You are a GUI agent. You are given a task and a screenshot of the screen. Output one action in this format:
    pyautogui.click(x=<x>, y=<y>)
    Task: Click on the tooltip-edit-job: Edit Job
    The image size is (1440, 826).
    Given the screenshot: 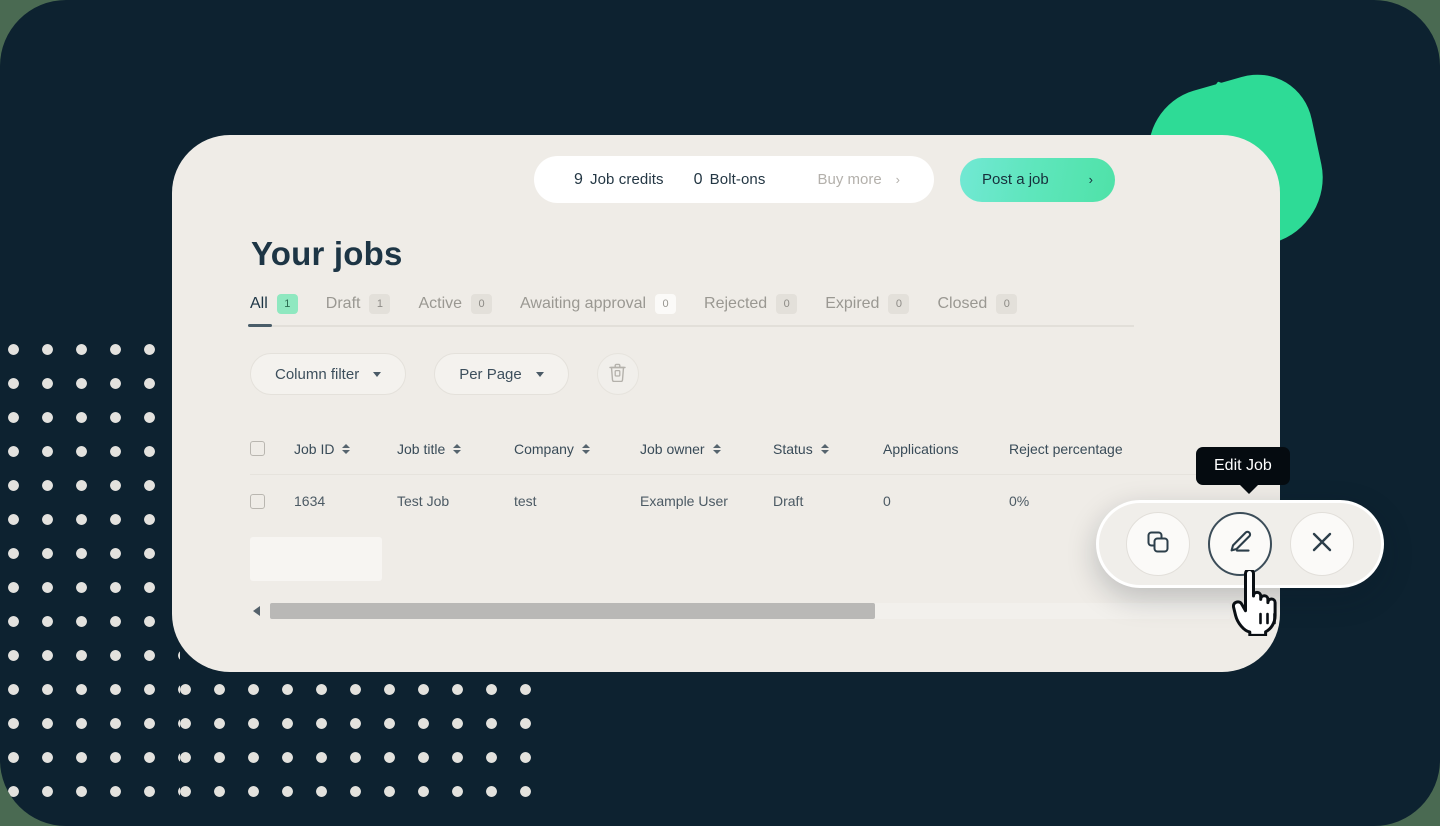 What is the action you would take?
    pyautogui.click(x=1243, y=470)
    